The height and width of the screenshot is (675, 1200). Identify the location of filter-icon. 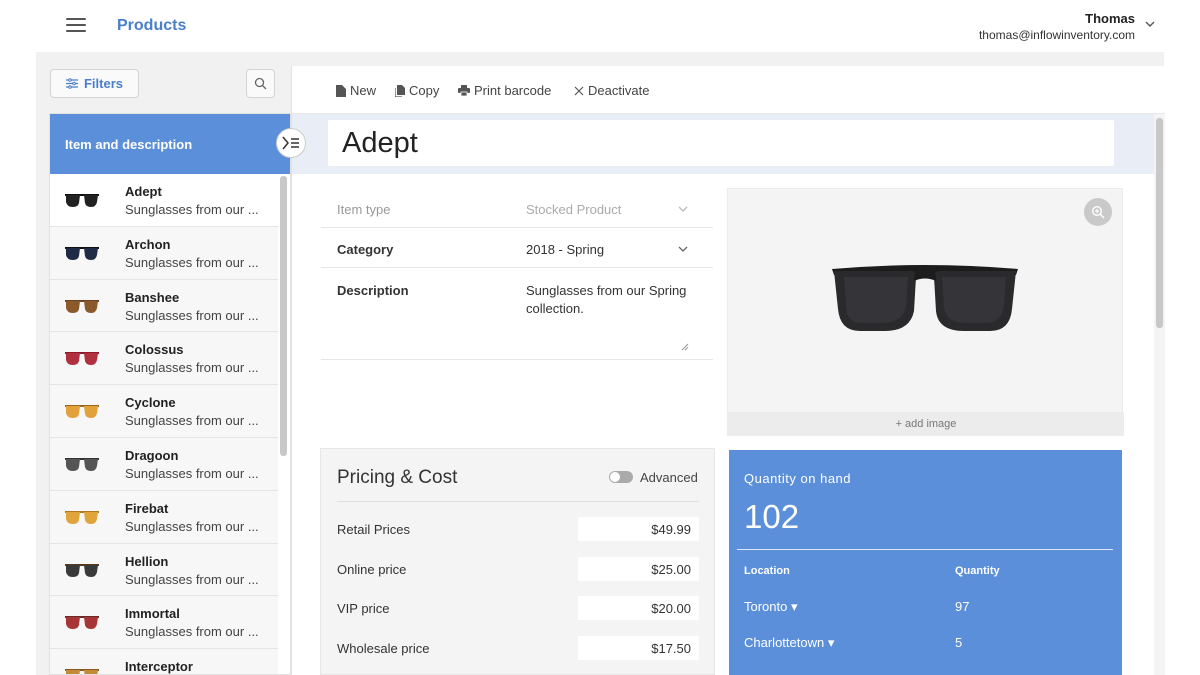
(71, 83).